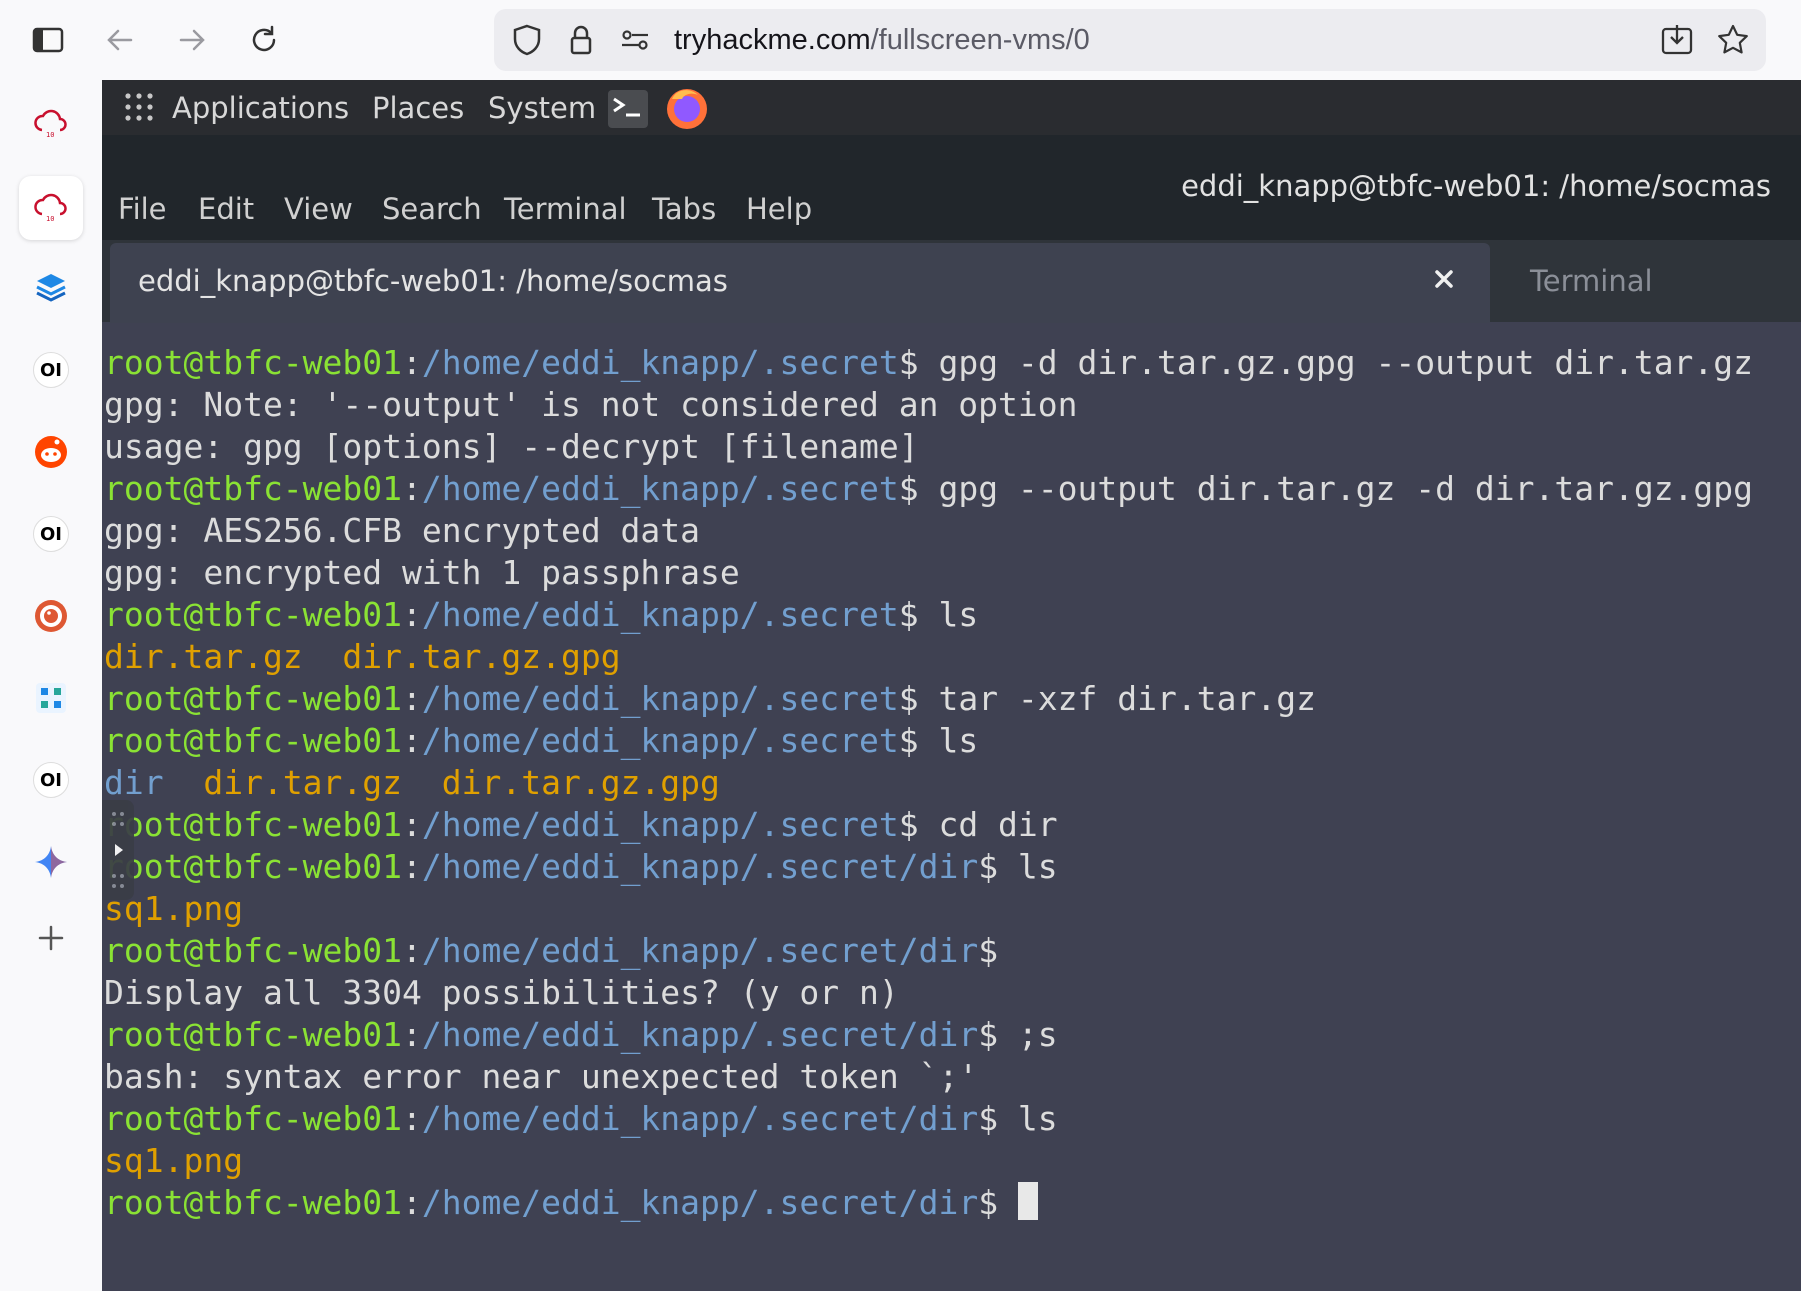  What do you see at coordinates (800, 283) in the screenshot?
I see `tab-active: eddi_knapp@tbfc-web01: /home/socmas` at bounding box center [800, 283].